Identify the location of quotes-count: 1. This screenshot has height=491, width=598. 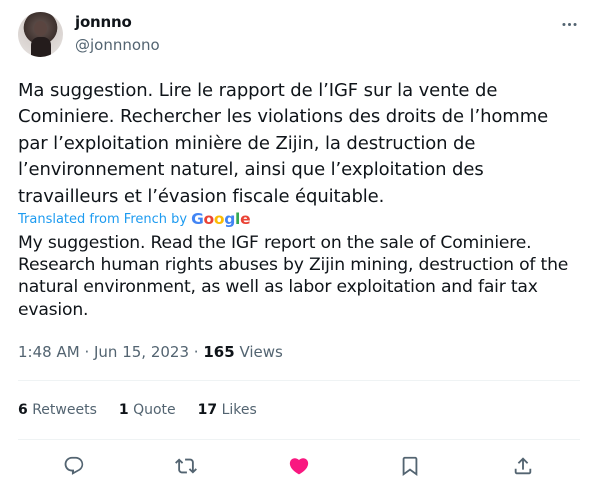
(123, 410).